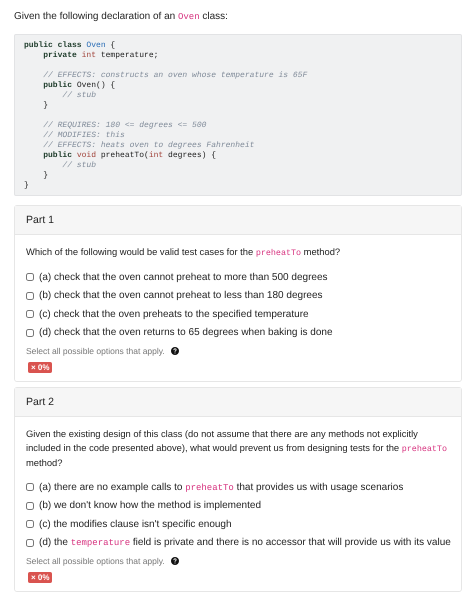 The height and width of the screenshot is (597, 474). I want to click on part-title: Part 1, so click(40, 220).